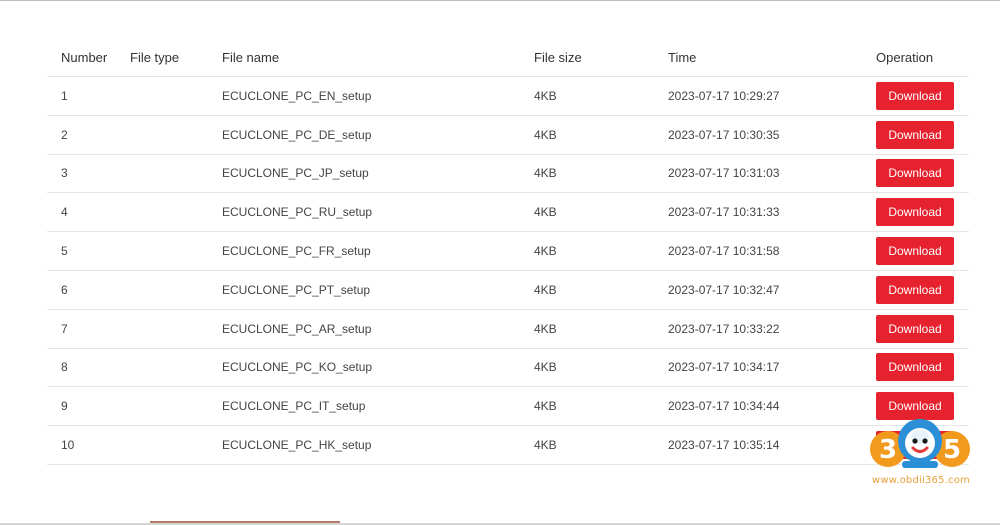  Describe the element at coordinates (297, 445) in the screenshot. I see `cell-file-name: ECUCLONE_PC_HK_setup` at that location.